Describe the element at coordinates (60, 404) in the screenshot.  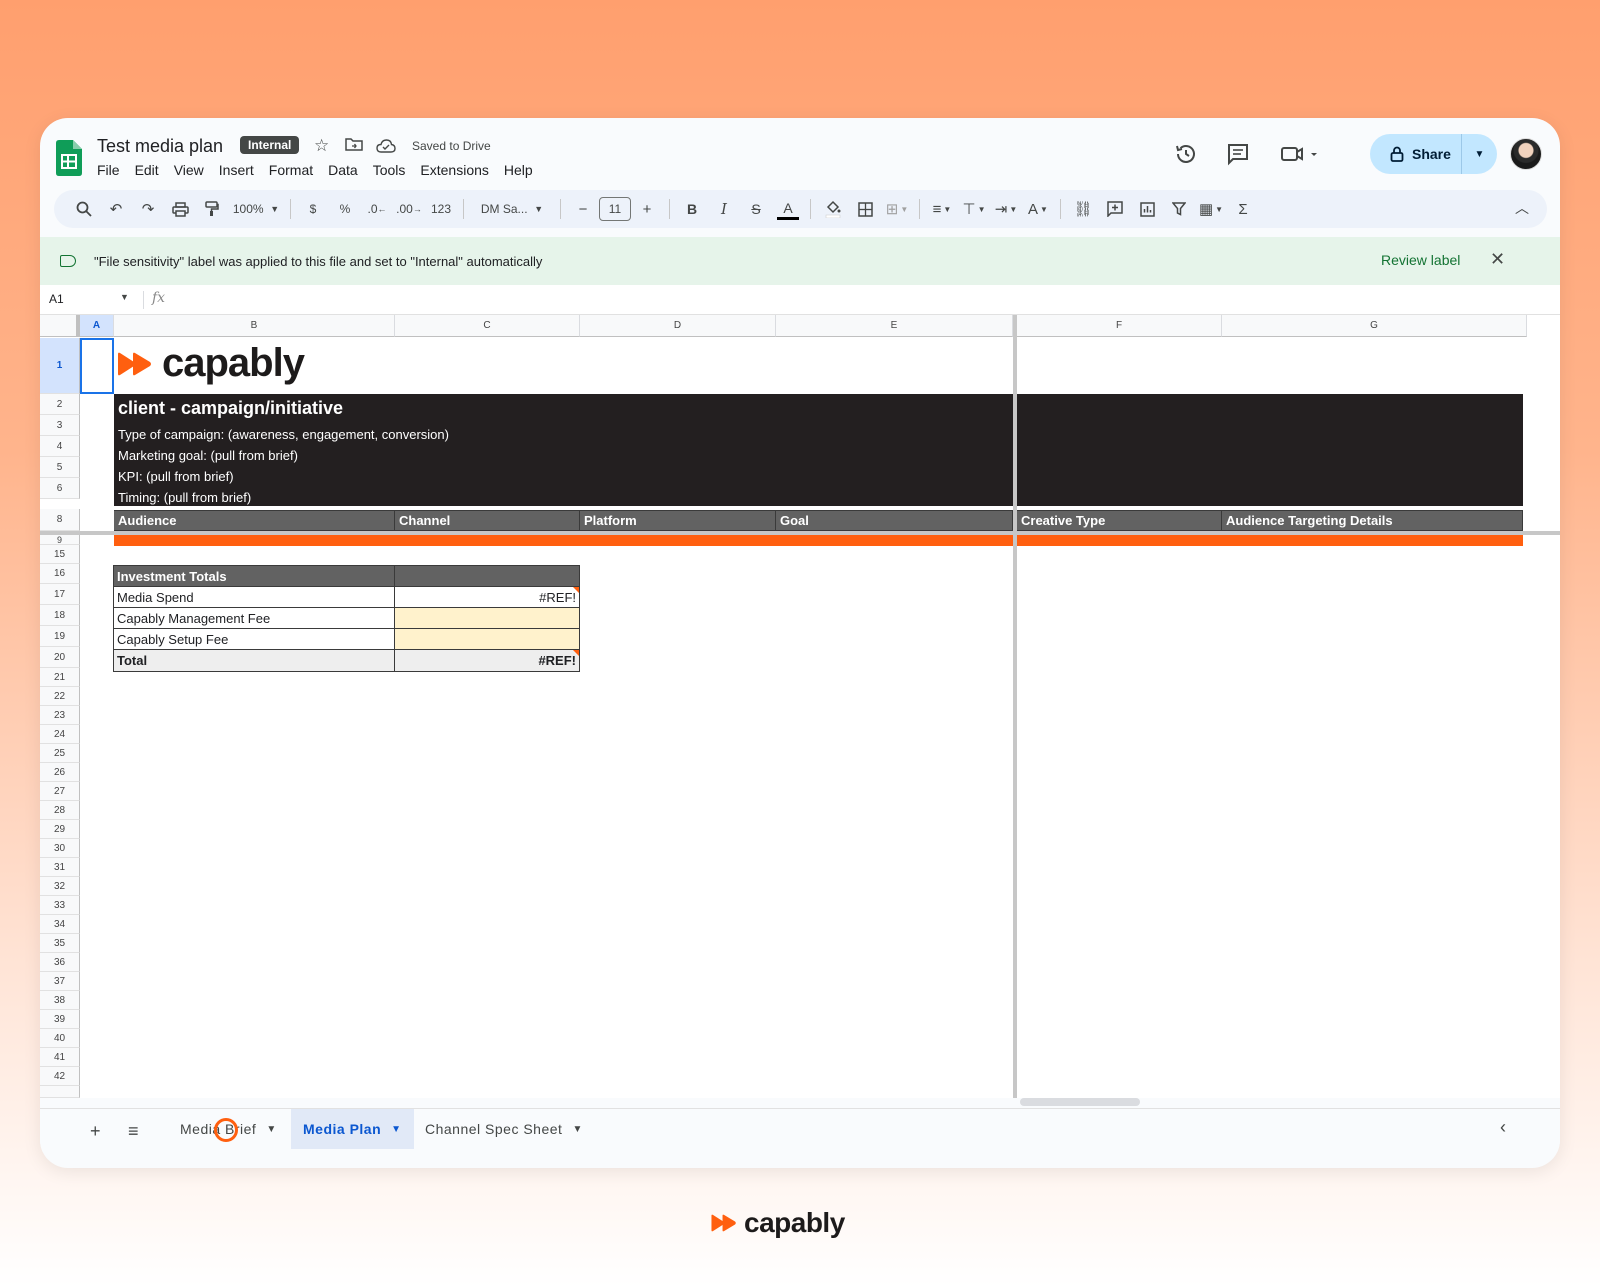
I see `row-header: 2` at that location.